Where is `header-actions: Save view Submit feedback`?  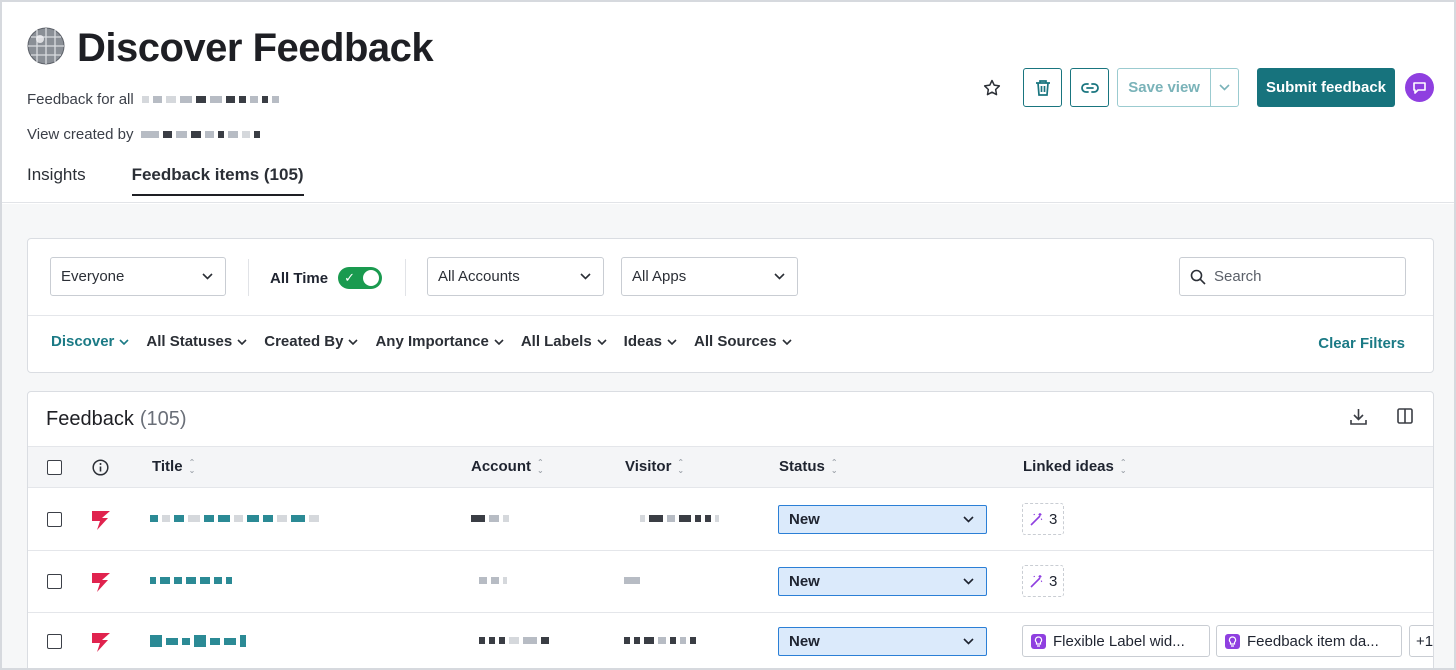
header-actions: Save view Submit feedback is located at coordinates (1205, 87).